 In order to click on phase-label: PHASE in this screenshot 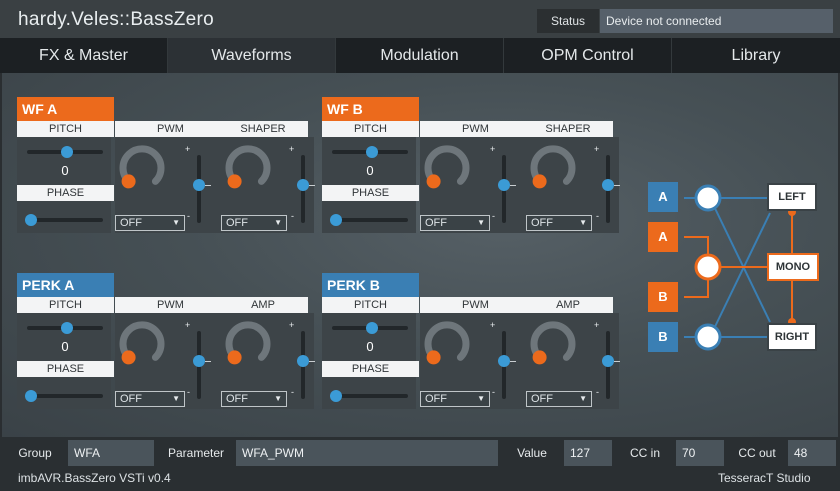, I will do `click(65, 193)`.